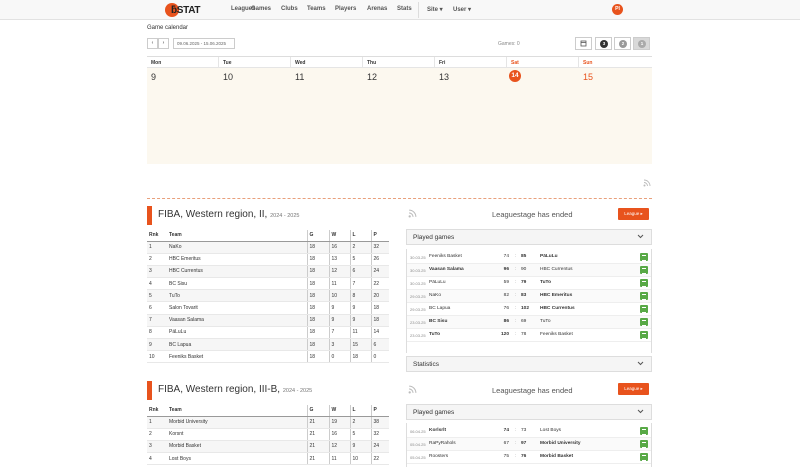  I want to click on game-row: 30.03.25 Feeniks Basket 74:85 PäLuLu, so click(529, 257).